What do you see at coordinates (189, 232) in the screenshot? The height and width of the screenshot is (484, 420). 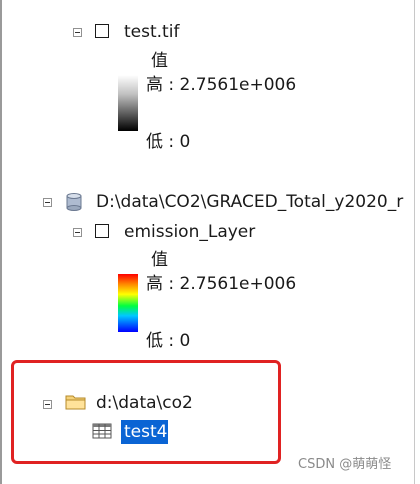 I see `layer-name-emission-layer: emission_Layer` at bounding box center [189, 232].